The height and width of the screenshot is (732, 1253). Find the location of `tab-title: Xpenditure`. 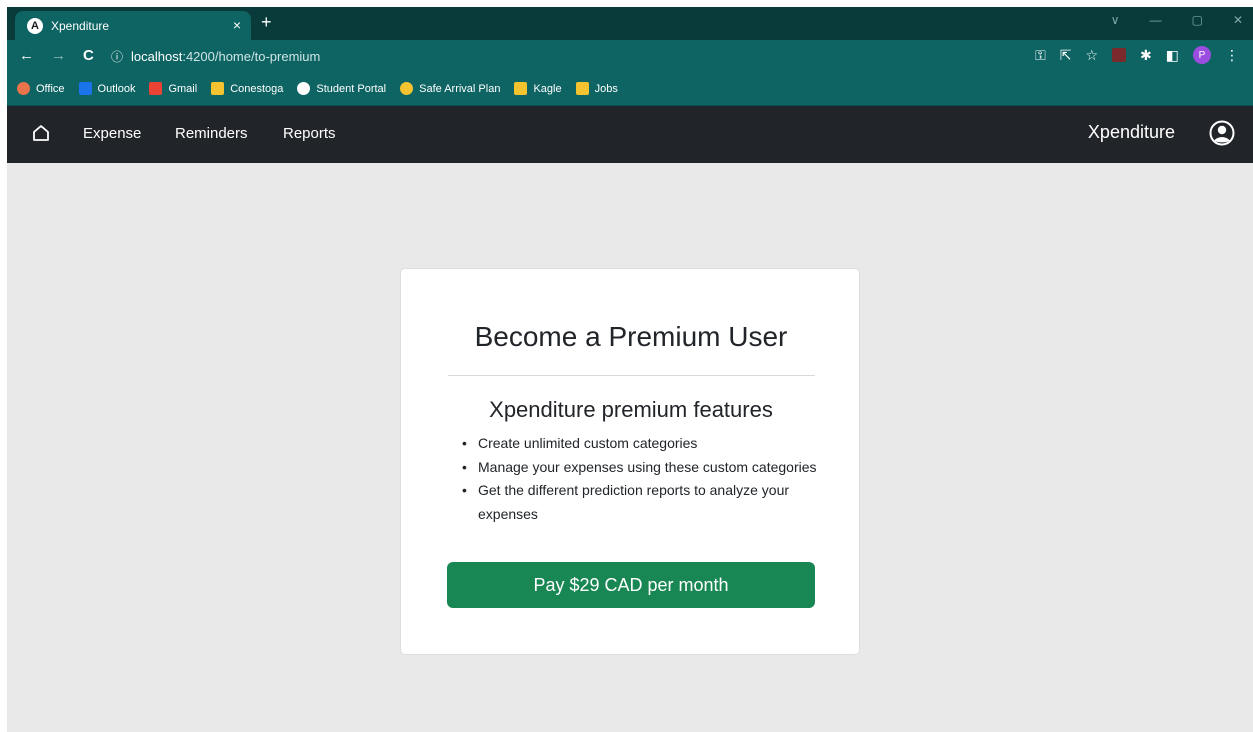

tab-title: Xpenditure is located at coordinates (80, 25).